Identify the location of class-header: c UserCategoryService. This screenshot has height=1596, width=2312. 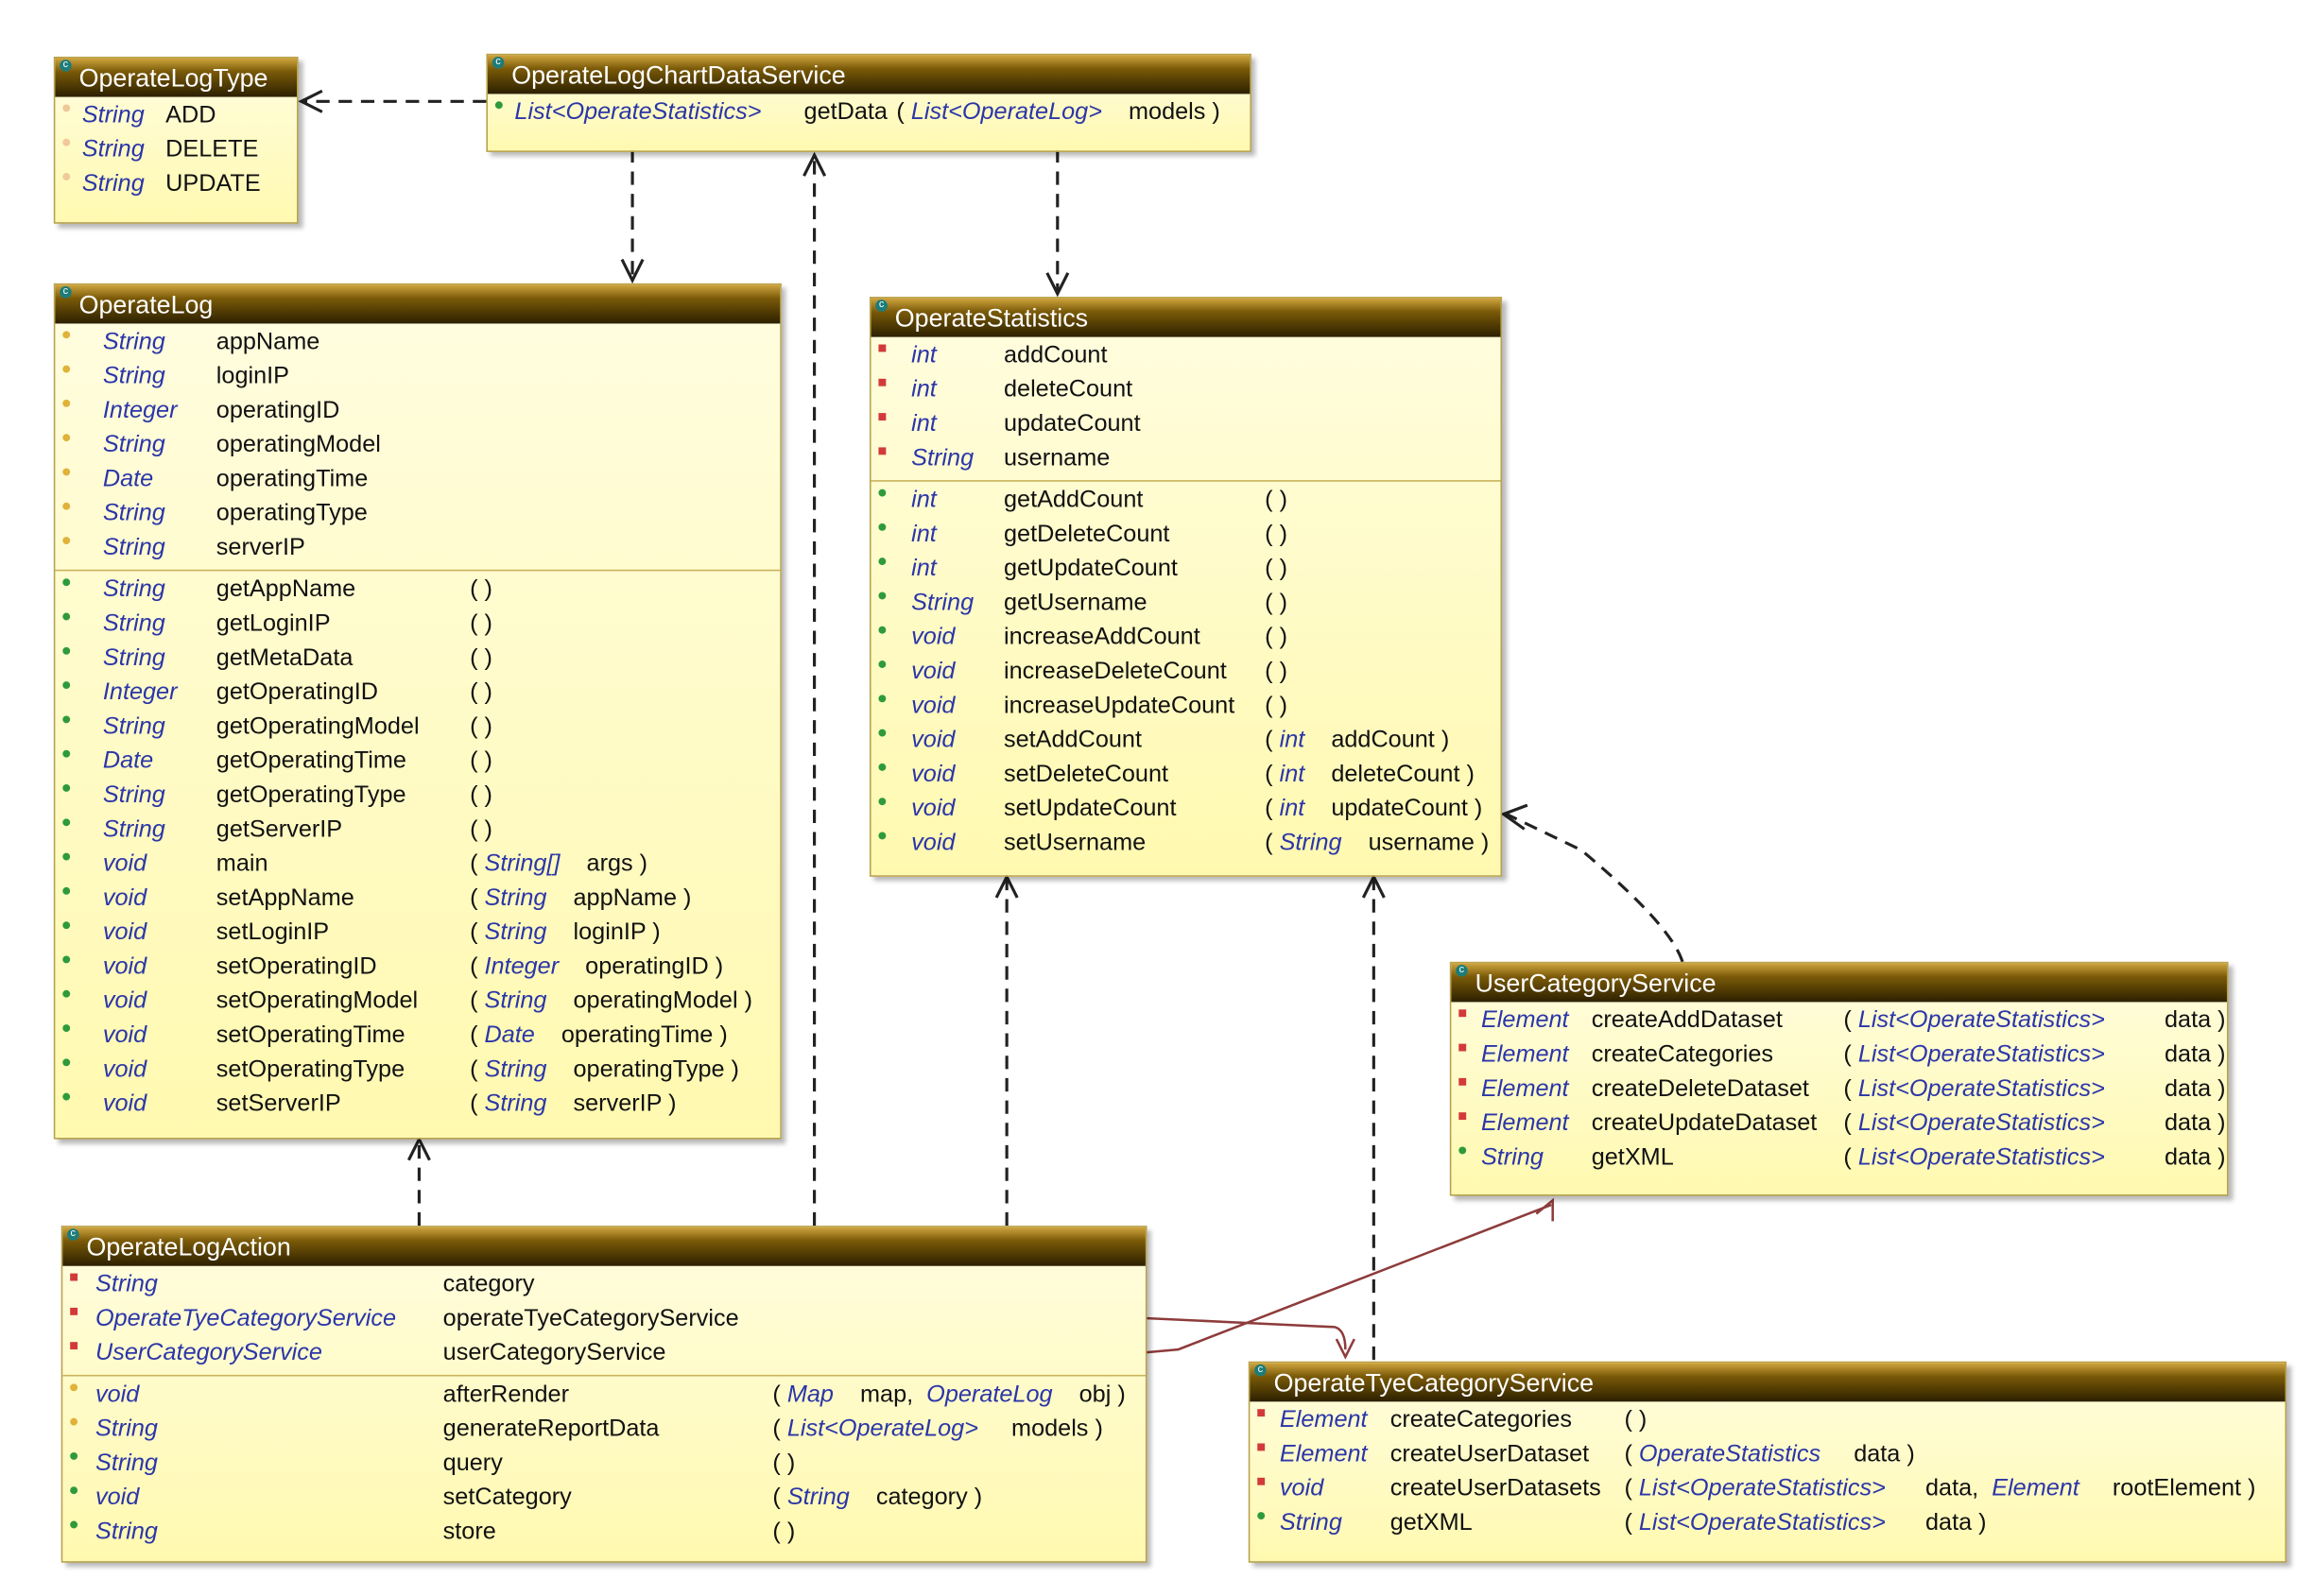
(1839, 983).